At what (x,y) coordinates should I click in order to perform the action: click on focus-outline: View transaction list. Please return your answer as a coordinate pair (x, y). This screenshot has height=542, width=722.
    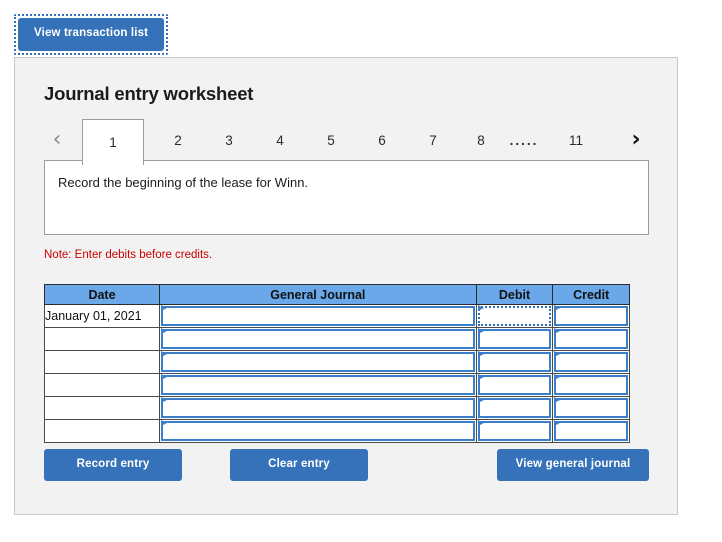
    Looking at the image, I should click on (91, 34).